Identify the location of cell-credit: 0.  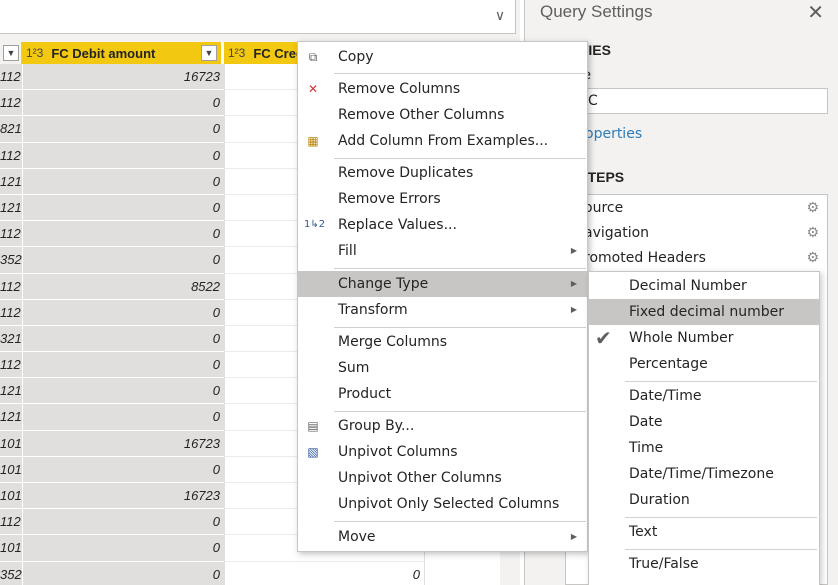
(324, 573).